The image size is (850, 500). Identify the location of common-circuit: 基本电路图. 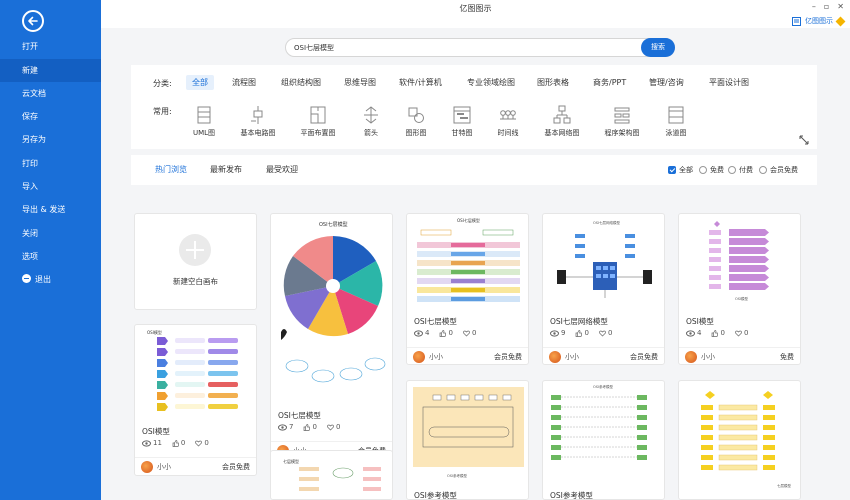
(258, 121).